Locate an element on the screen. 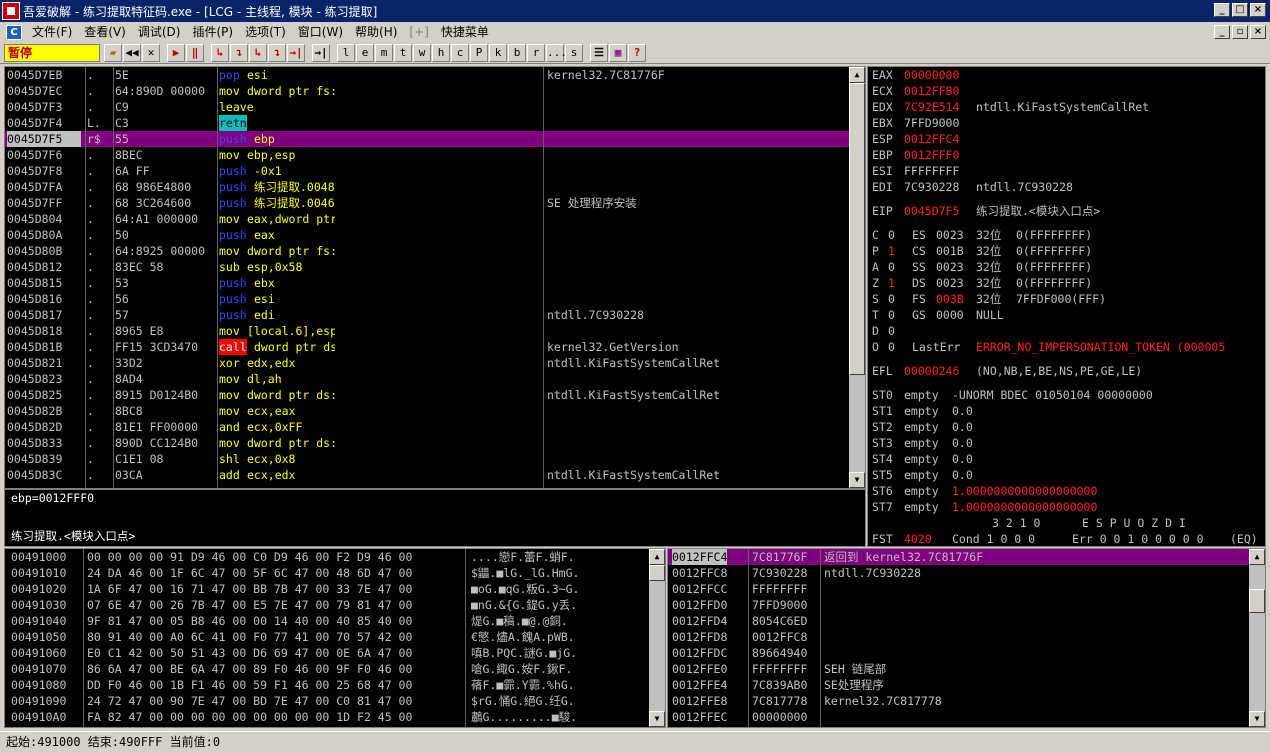 This screenshot has height=753, width=1270. scroll-down-button: ▼ is located at coordinates (857, 480).